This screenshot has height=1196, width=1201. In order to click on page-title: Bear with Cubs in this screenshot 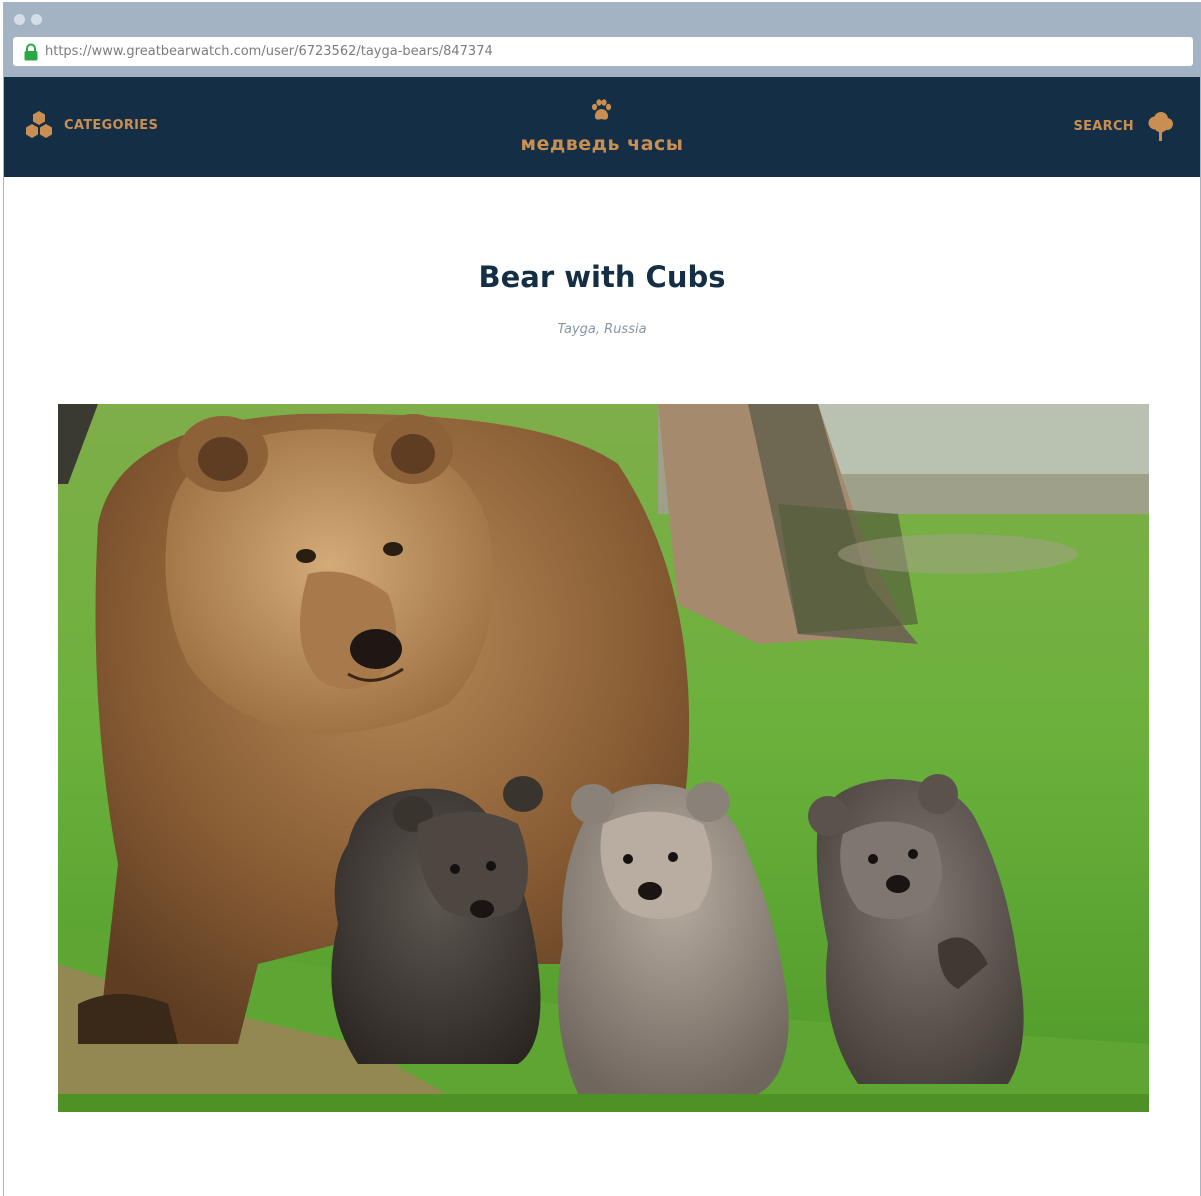, I will do `click(602, 277)`.